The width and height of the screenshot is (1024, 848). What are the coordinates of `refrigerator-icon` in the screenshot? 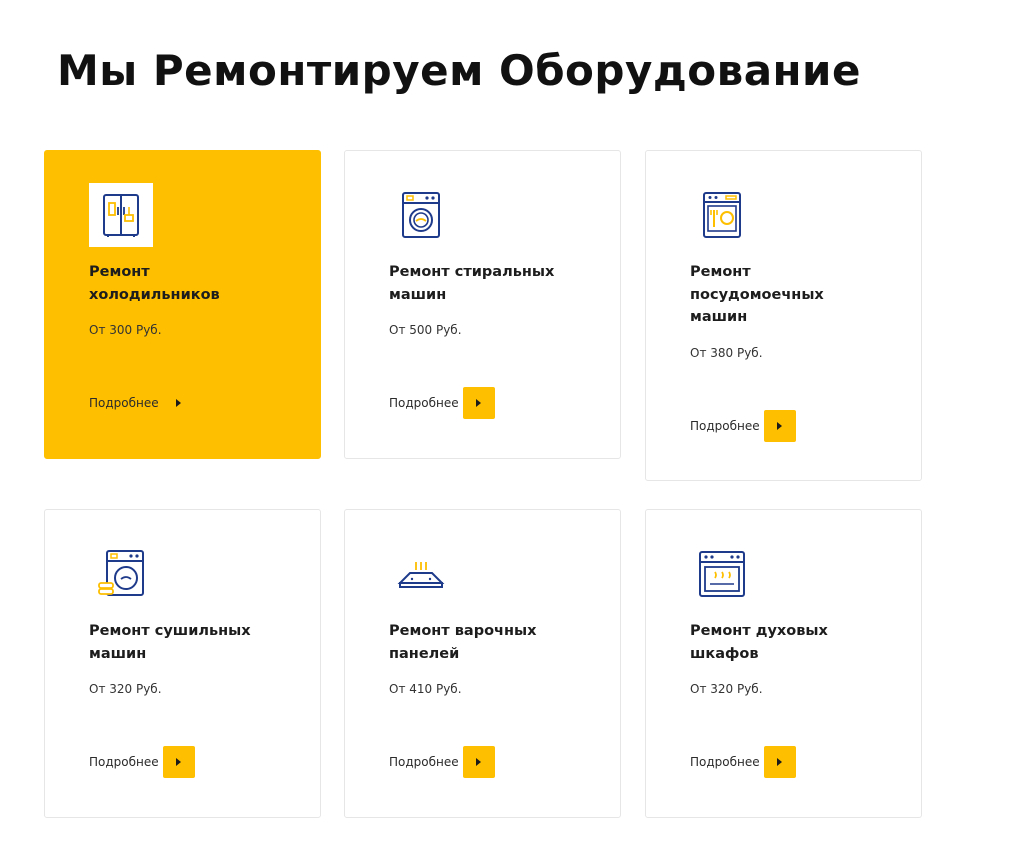 It's located at (121, 215).